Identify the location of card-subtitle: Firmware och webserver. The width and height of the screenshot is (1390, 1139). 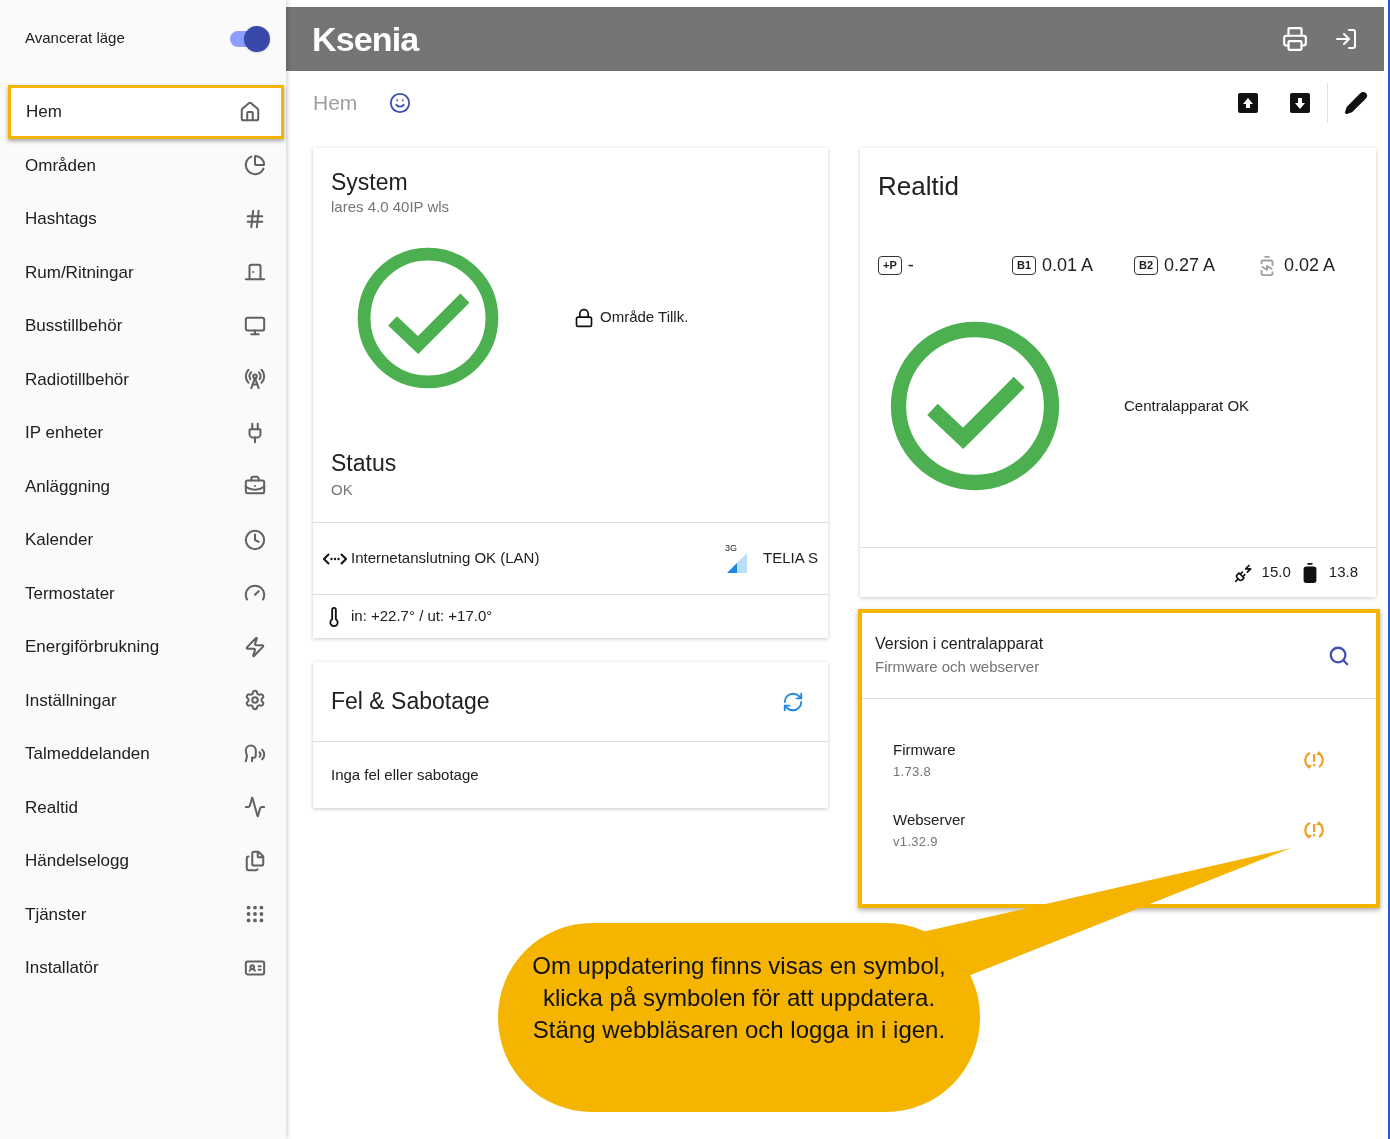
(958, 667).